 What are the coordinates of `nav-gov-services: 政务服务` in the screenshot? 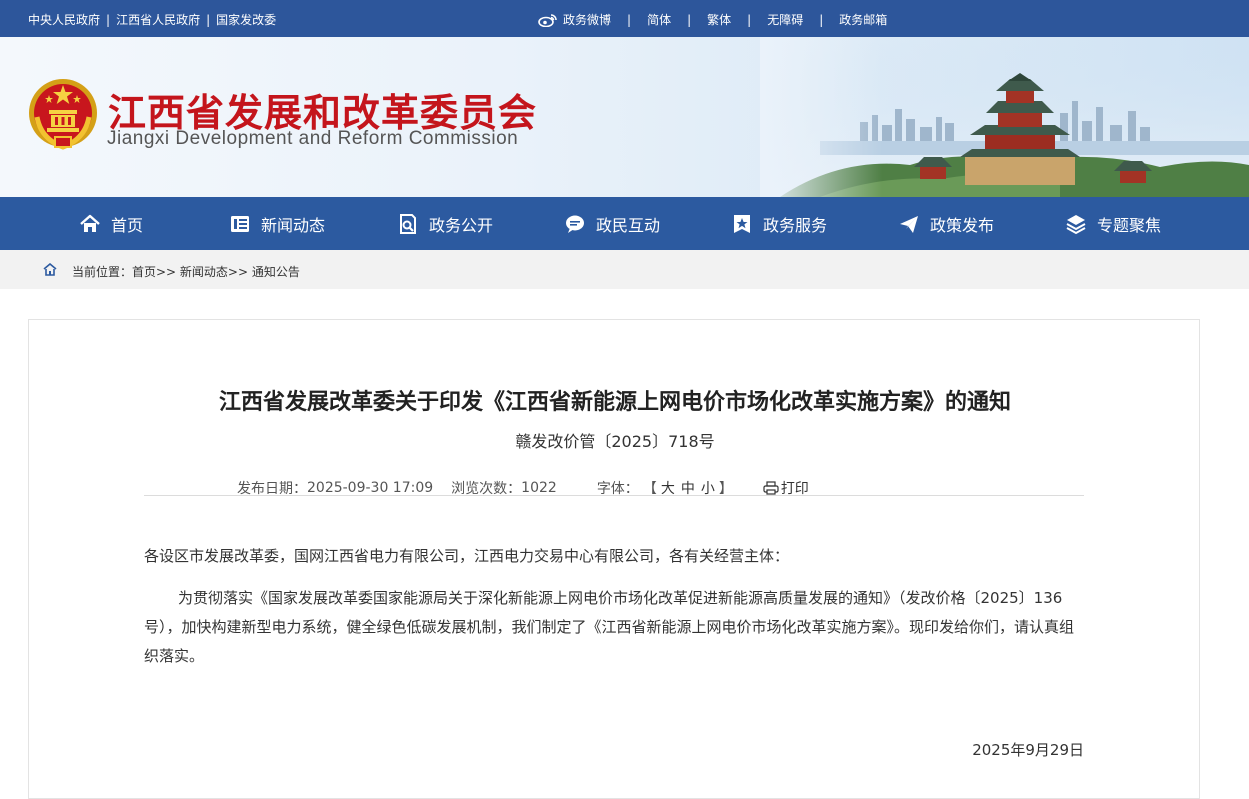 It's located at (779, 223).